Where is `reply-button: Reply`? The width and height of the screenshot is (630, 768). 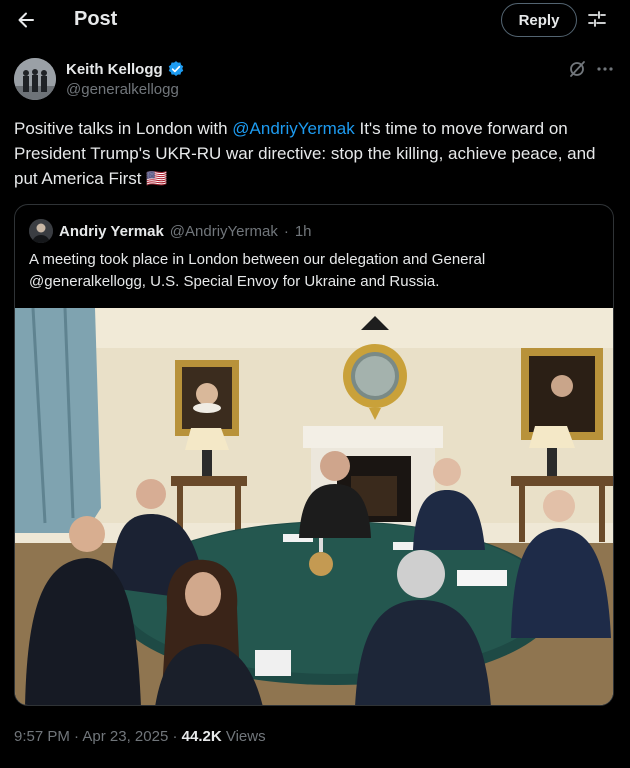
reply-button: Reply is located at coordinates (539, 20).